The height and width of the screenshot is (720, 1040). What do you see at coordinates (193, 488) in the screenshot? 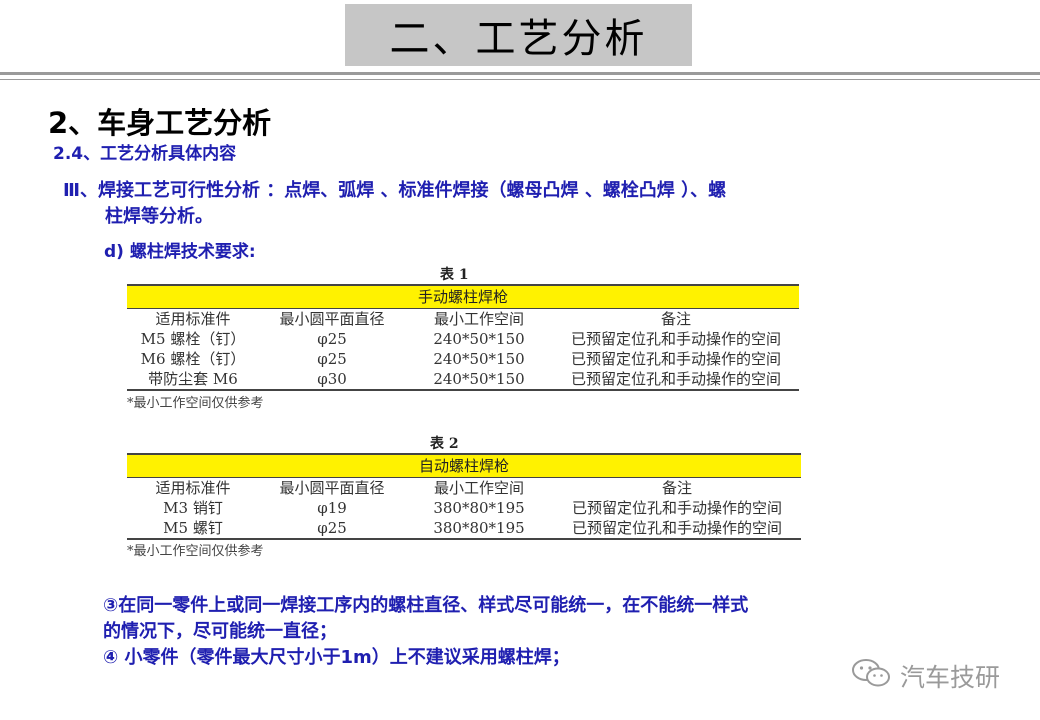
I see `table-2-col-header: 适用标准件` at bounding box center [193, 488].